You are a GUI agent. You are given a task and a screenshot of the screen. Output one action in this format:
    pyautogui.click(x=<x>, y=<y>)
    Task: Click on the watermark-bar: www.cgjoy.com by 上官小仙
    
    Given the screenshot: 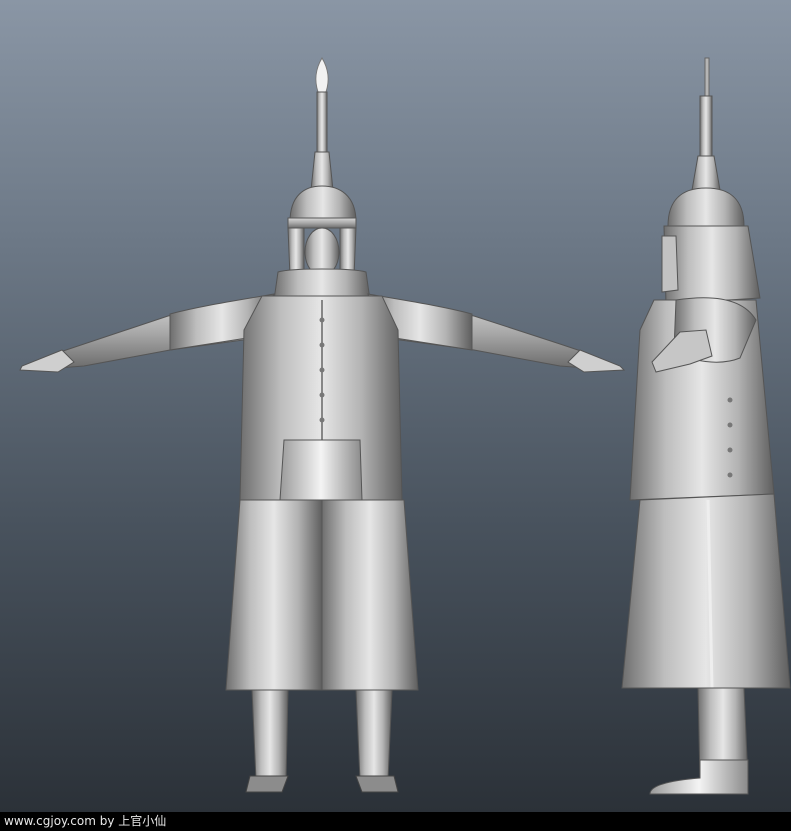 What is the action you would take?
    pyautogui.click(x=395, y=821)
    